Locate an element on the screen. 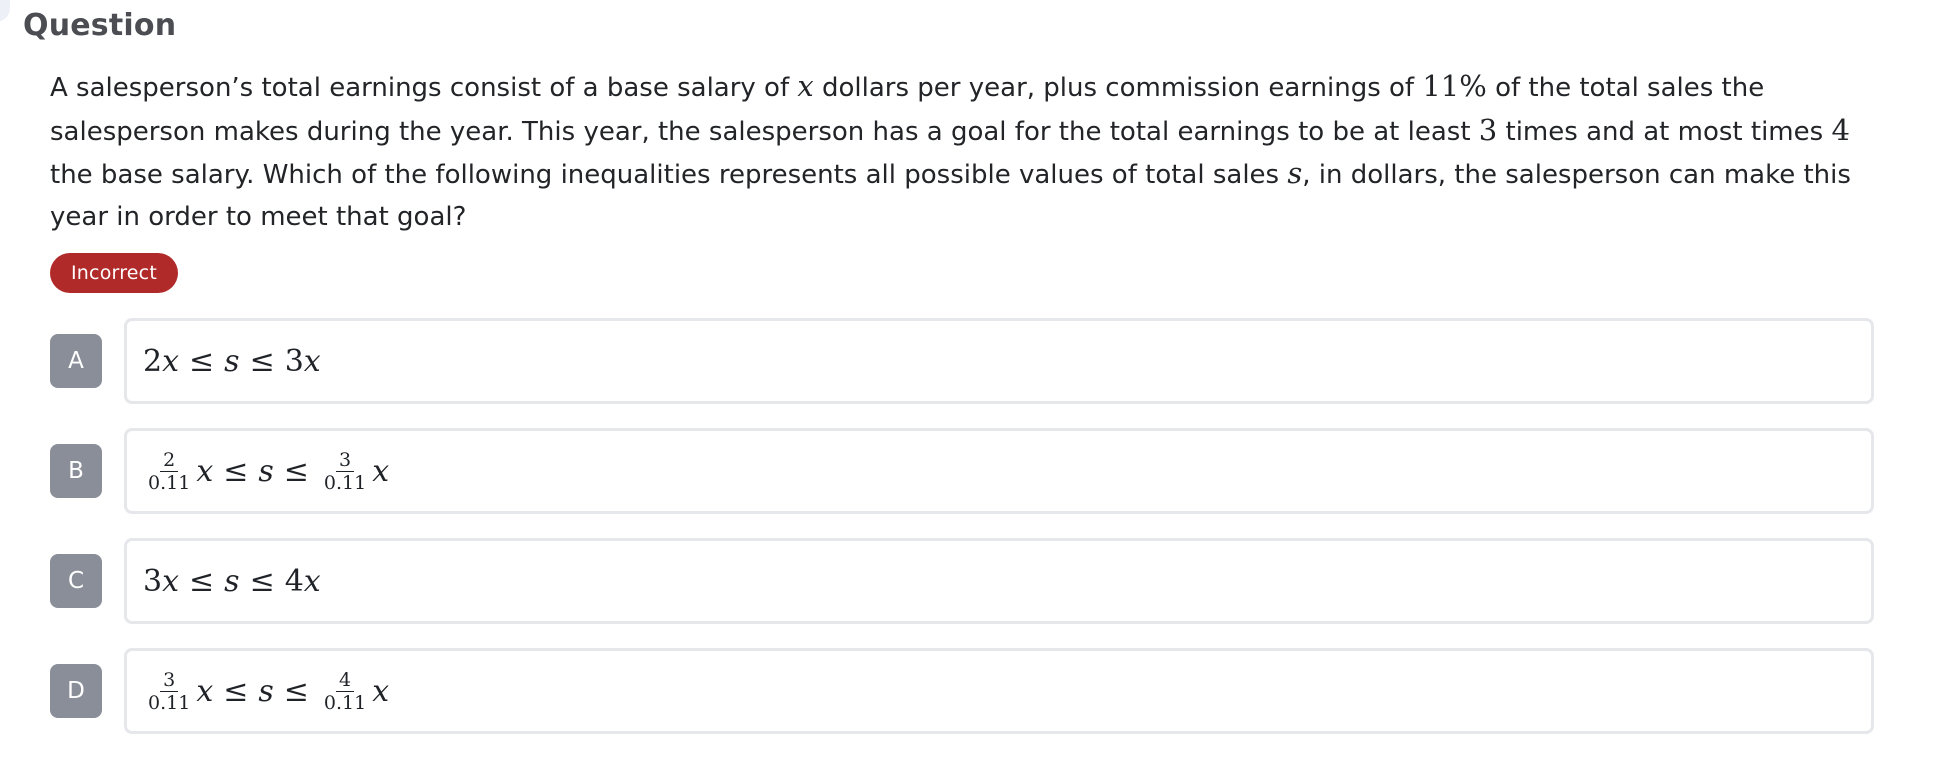  fraction-numerator: 4 is located at coordinates (345, 680).